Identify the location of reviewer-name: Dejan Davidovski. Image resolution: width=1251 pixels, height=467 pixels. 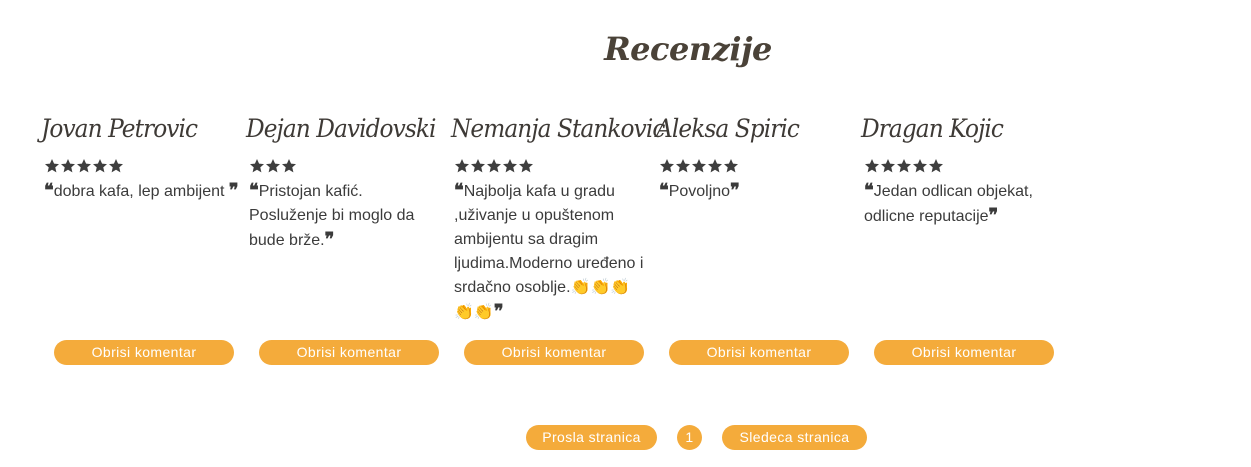
(341, 128).